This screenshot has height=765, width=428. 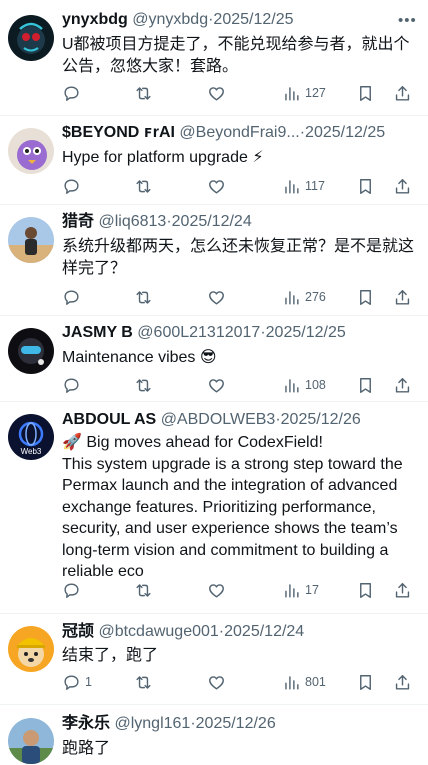 I want to click on tweet-text: 系统升级都两天，怎么还未恢复正常？是不是就这 样完了？, so click(x=238, y=257).